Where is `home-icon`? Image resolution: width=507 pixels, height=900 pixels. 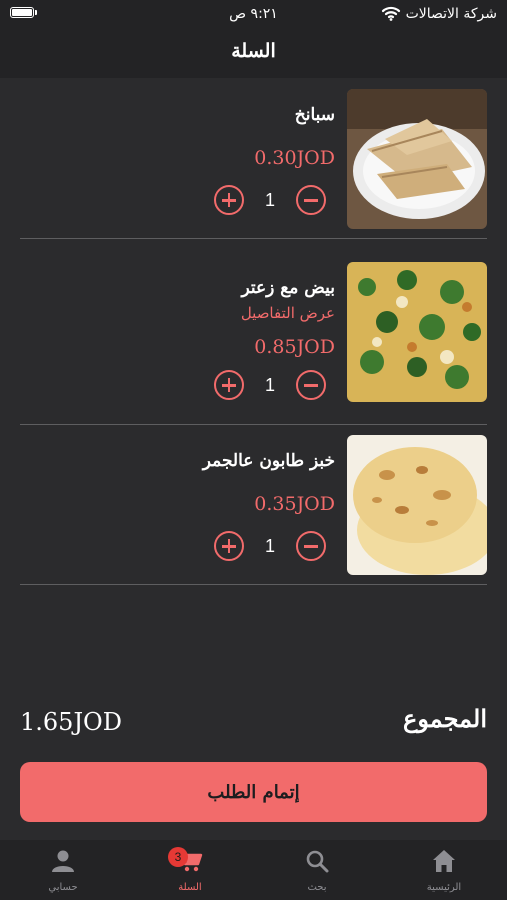
home-icon is located at coordinates (444, 861).